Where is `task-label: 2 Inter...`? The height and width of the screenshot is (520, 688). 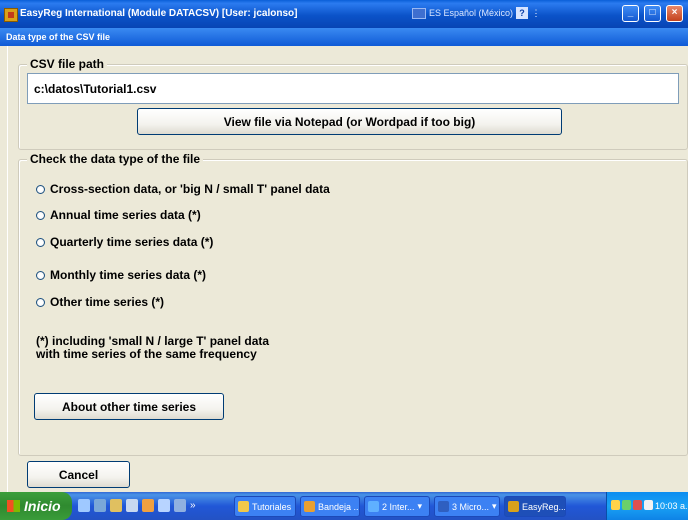
task-label: 2 Inter... is located at coordinates (398, 506).